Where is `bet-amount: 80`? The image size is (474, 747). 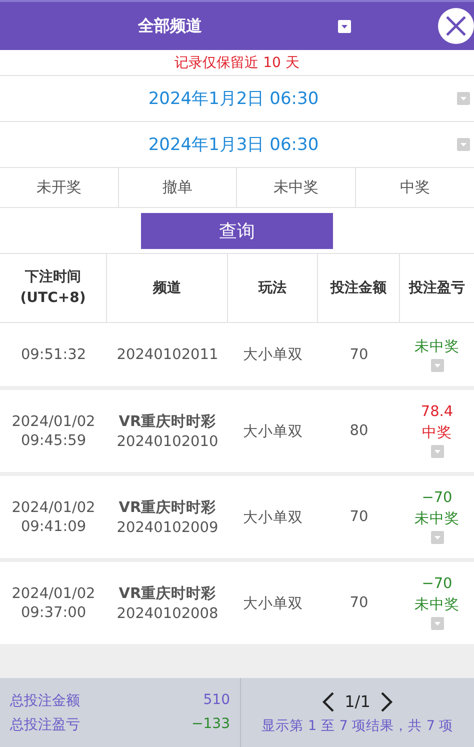
bet-amount: 80 is located at coordinates (359, 431).